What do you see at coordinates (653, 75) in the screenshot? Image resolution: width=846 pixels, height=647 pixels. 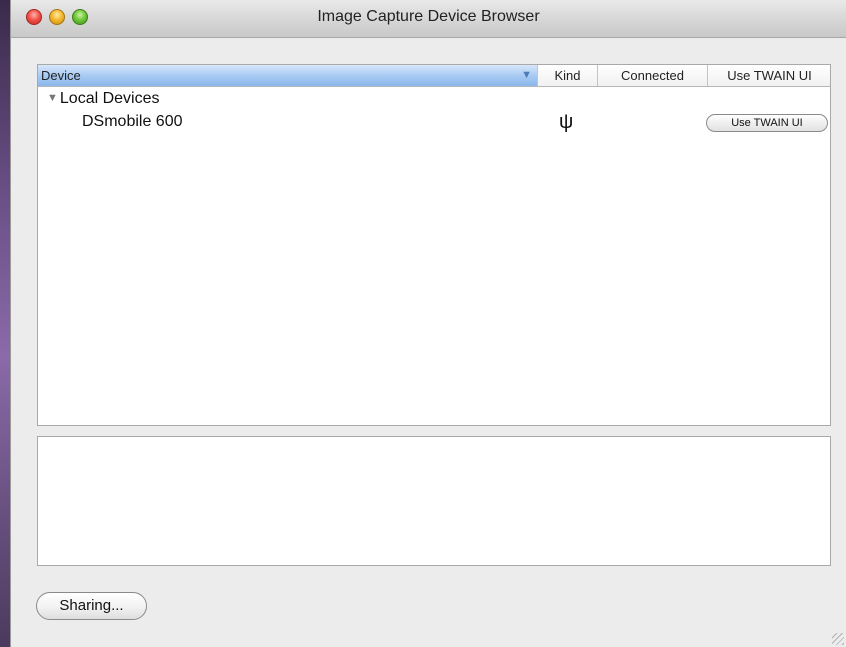 I see `column-header-connected: Connected` at bounding box center [653, 75].